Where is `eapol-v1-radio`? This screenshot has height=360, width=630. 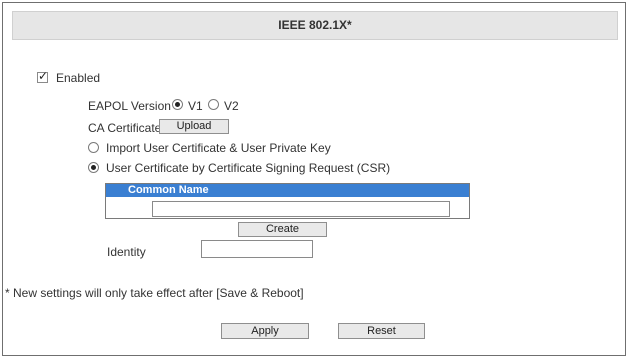
eapol-v1-radio is located at coordinates (177, 104).